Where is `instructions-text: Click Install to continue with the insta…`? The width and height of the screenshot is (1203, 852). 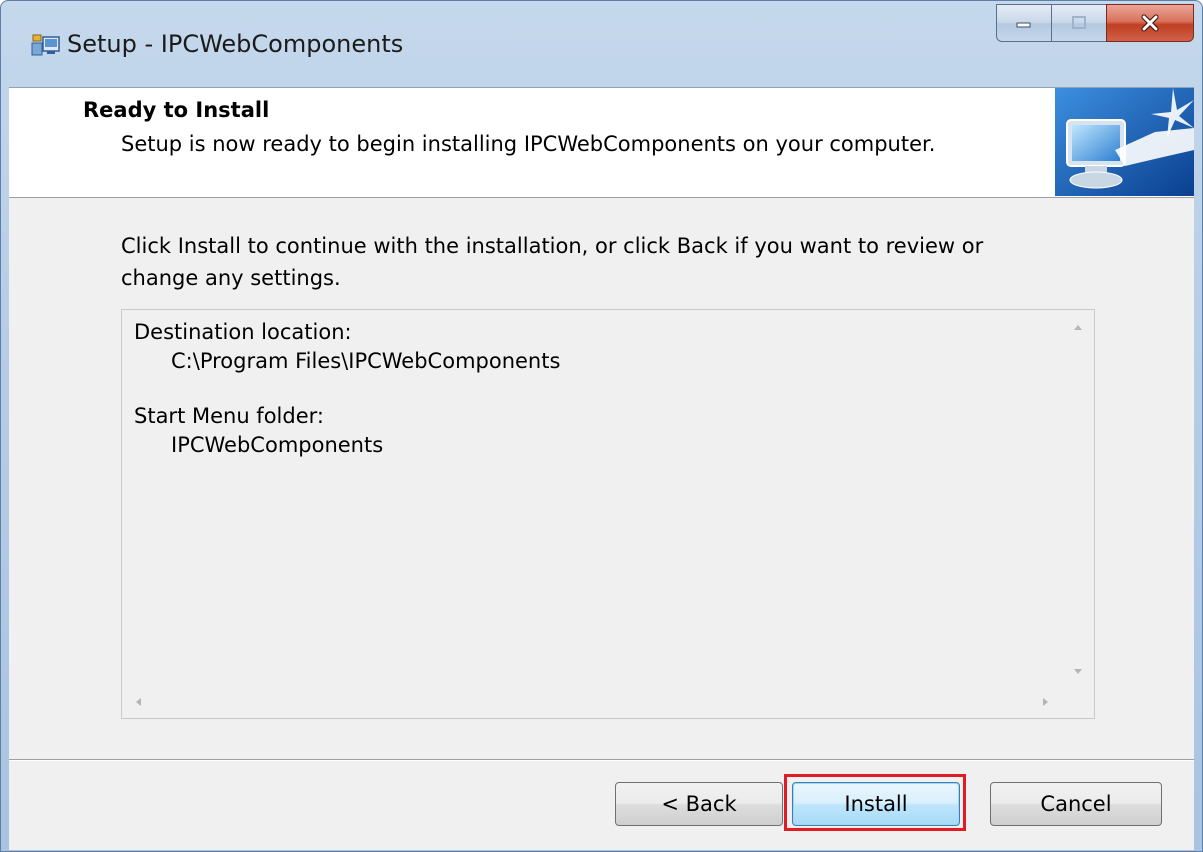 instructions-text: Click Install to continue with the insta… is located at coordinates (552, 262).